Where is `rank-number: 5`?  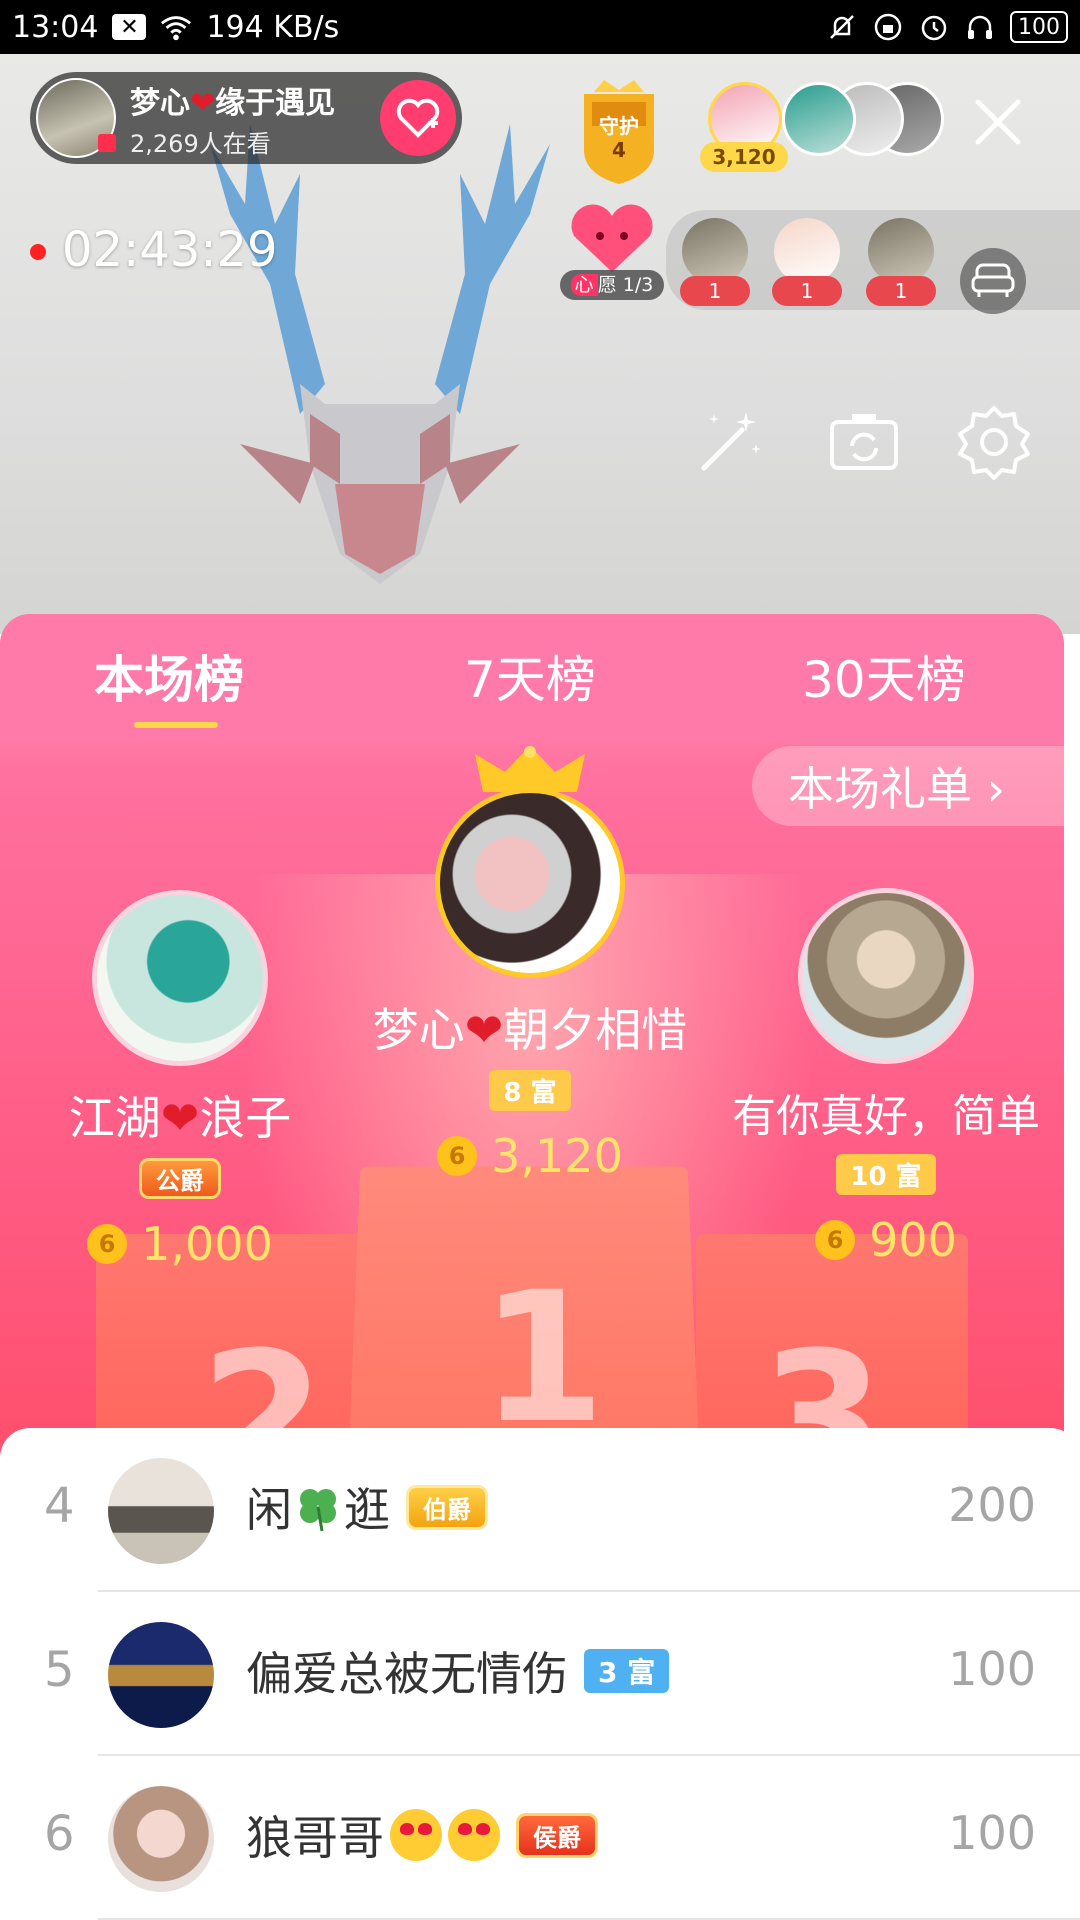 rank-number: 5 is located at coordinates (59, 1670).